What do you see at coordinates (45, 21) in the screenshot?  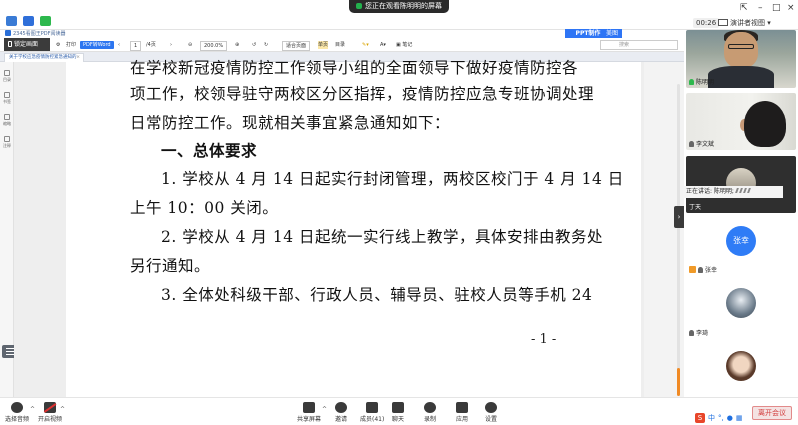 I see `signal-icon` at bounding box center [45, 21].